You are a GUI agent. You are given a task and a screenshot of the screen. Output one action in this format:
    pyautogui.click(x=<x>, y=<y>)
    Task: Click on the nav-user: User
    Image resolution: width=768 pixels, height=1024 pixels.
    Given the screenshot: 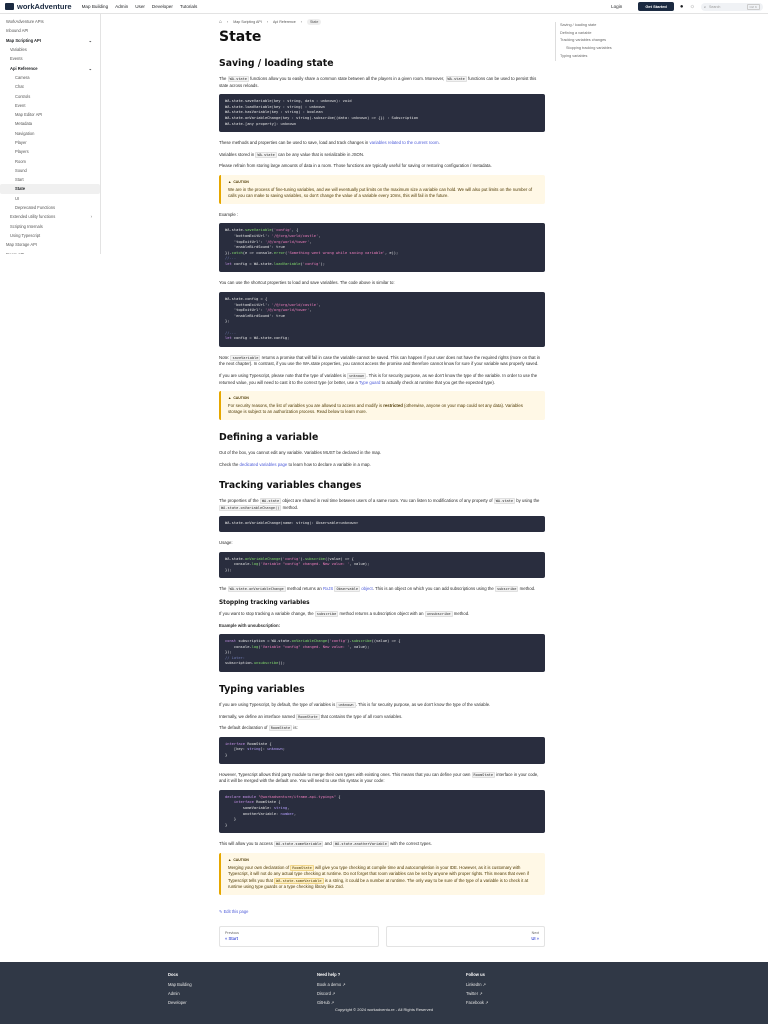 What is the action you would take?
    pyautogui.click(x=140, y=6)
    